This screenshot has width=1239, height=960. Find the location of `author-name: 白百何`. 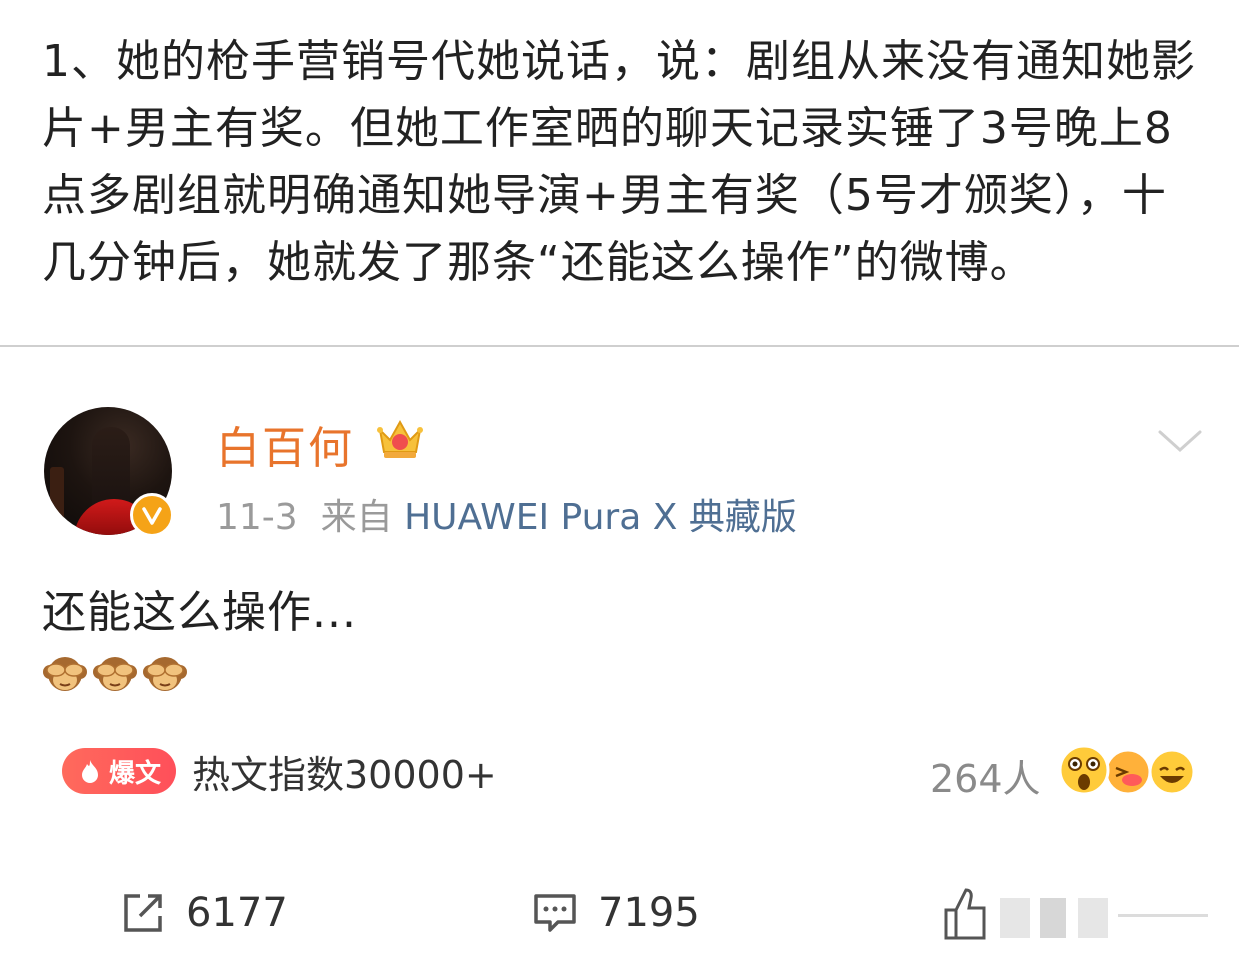

author-name: 白百何 is located at coordinates (285, 444).